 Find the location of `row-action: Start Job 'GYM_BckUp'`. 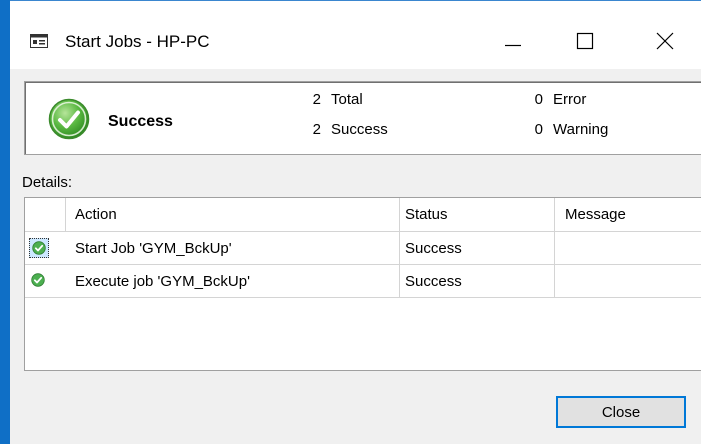

row-action: Start Job 'GYM_BckUp' is located at coordinates (153, 248).